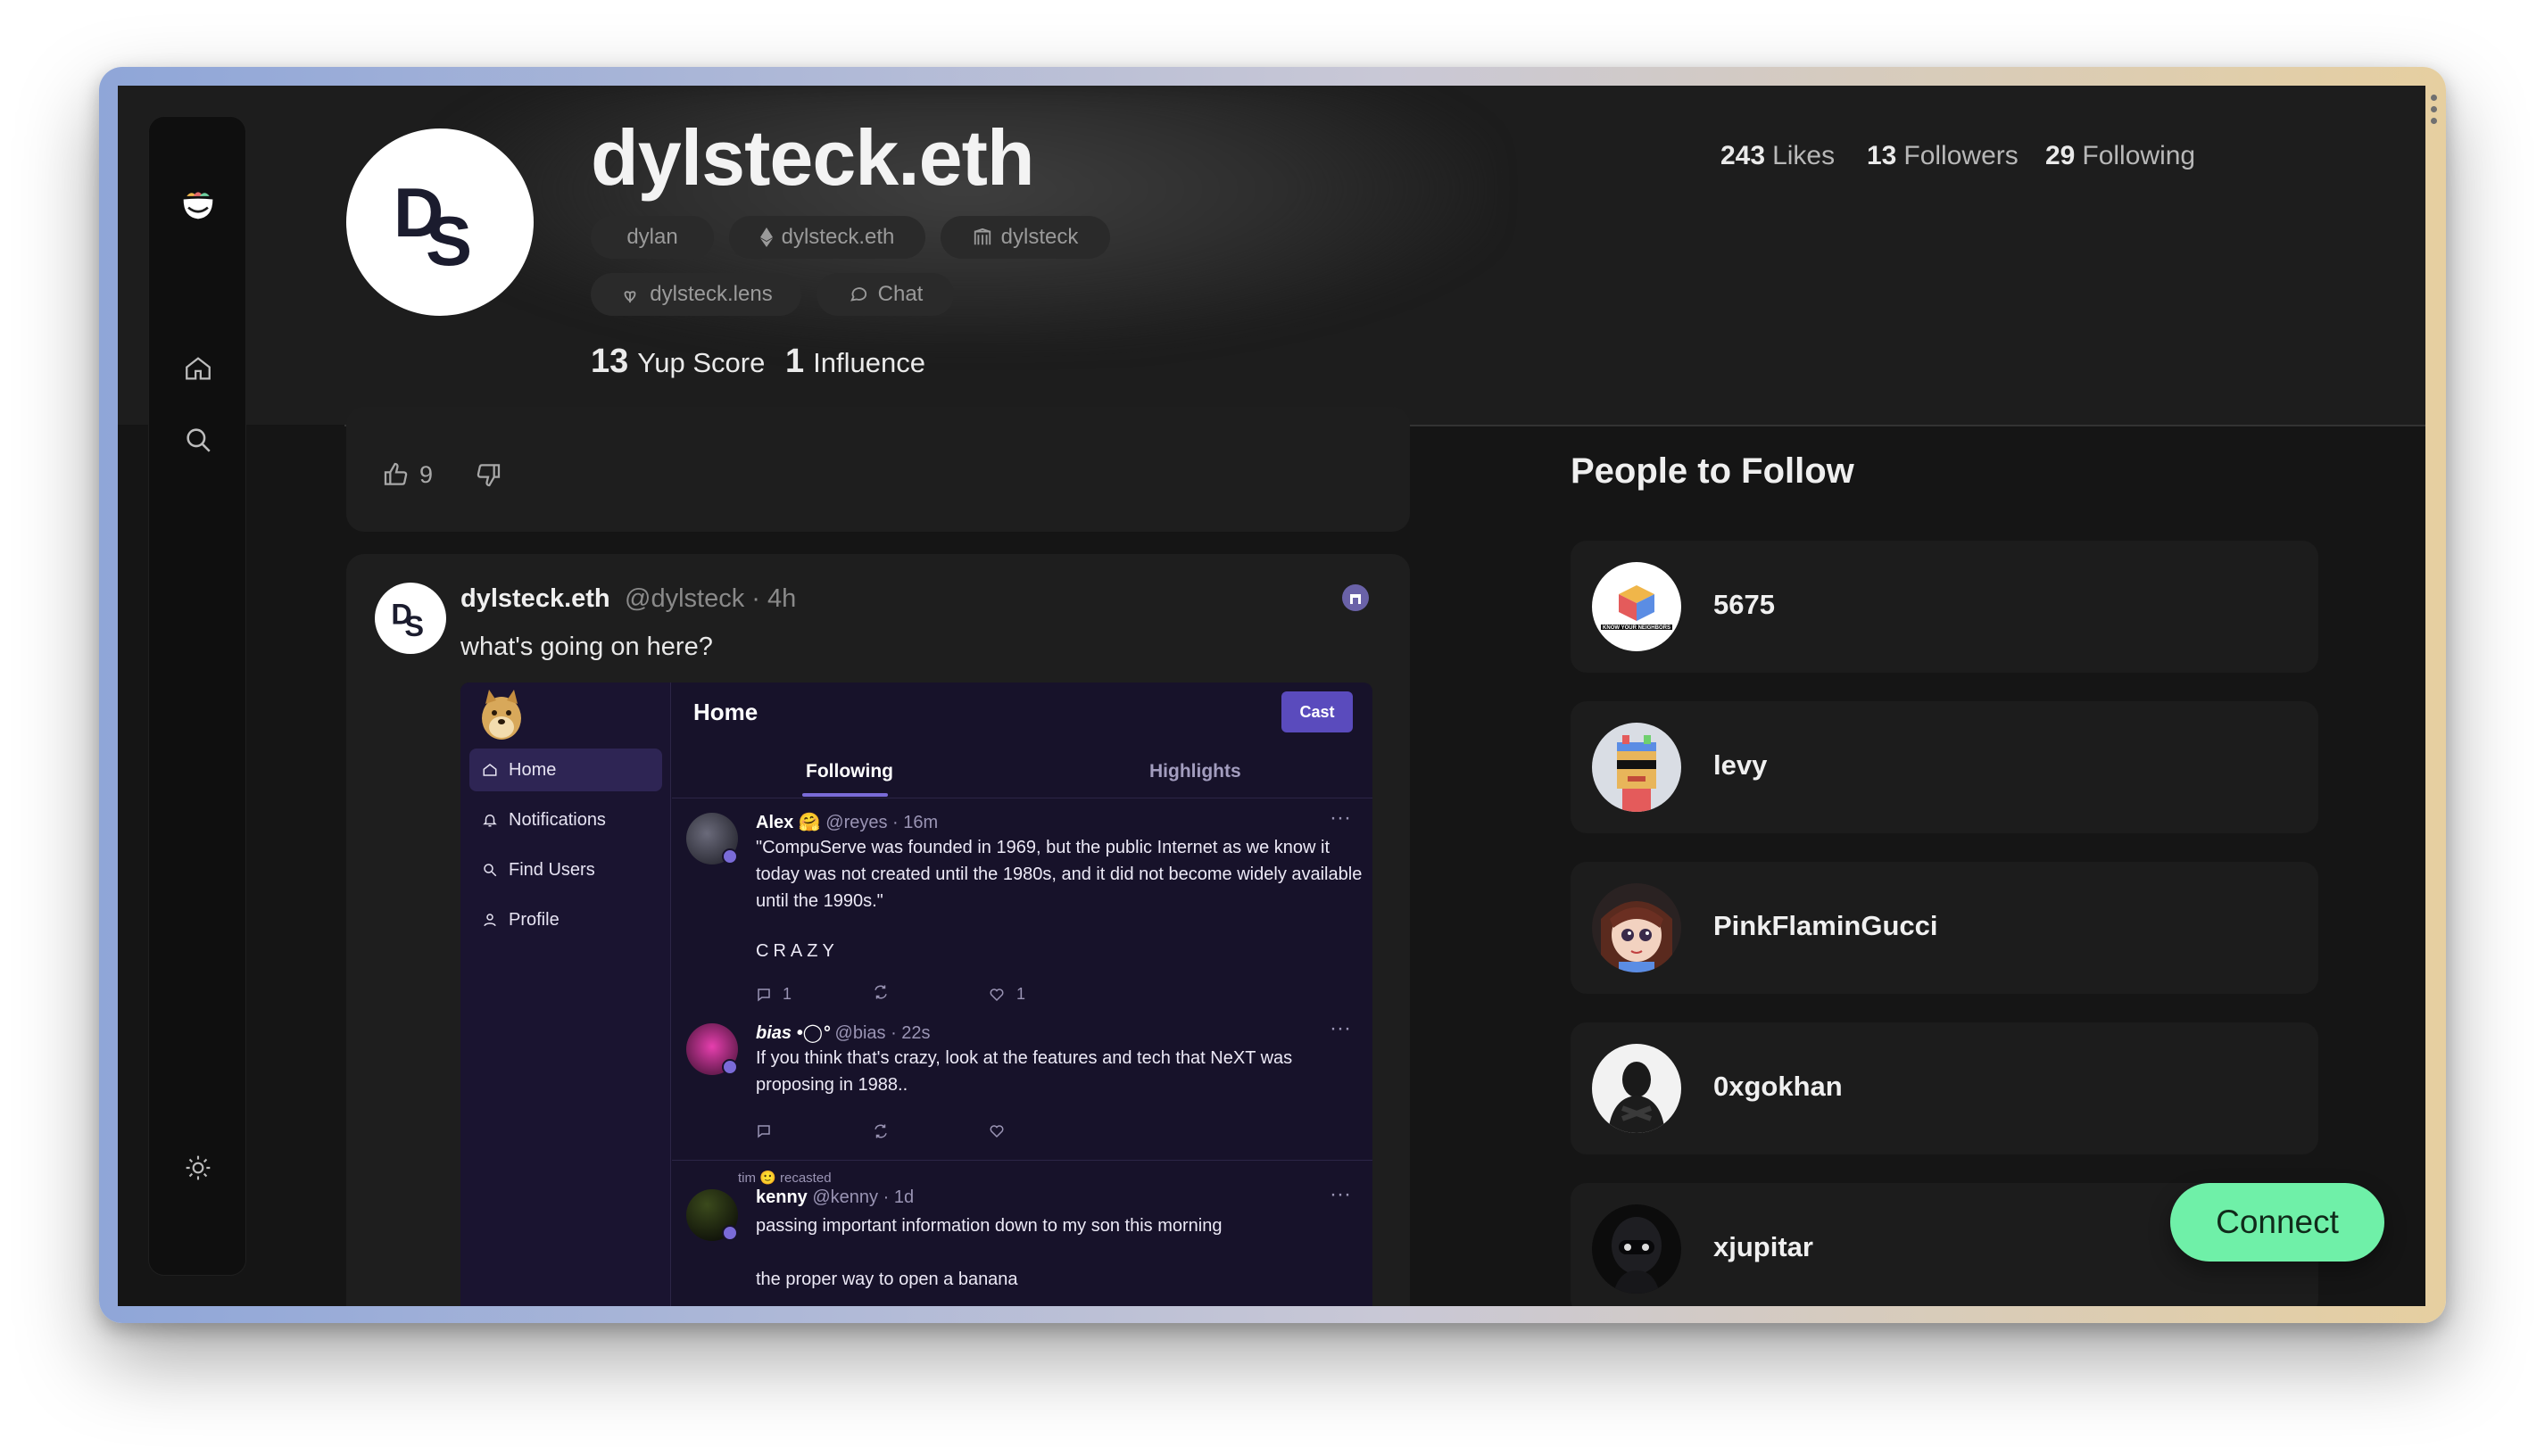 The image size is (2545, 1456). I want to click on influence-score: 1 Influence, so click(855, 362).